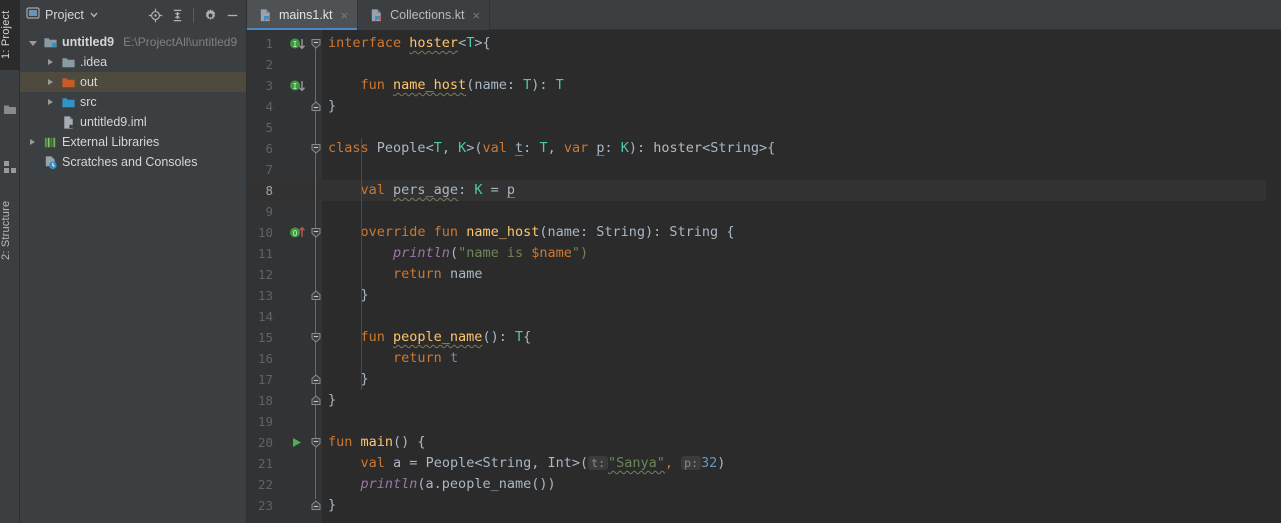 This screenshot has height=523, width=1281. I want to click on tree-node-scratches-and-consoles: Scratches and Consoles, so click(133, 162).